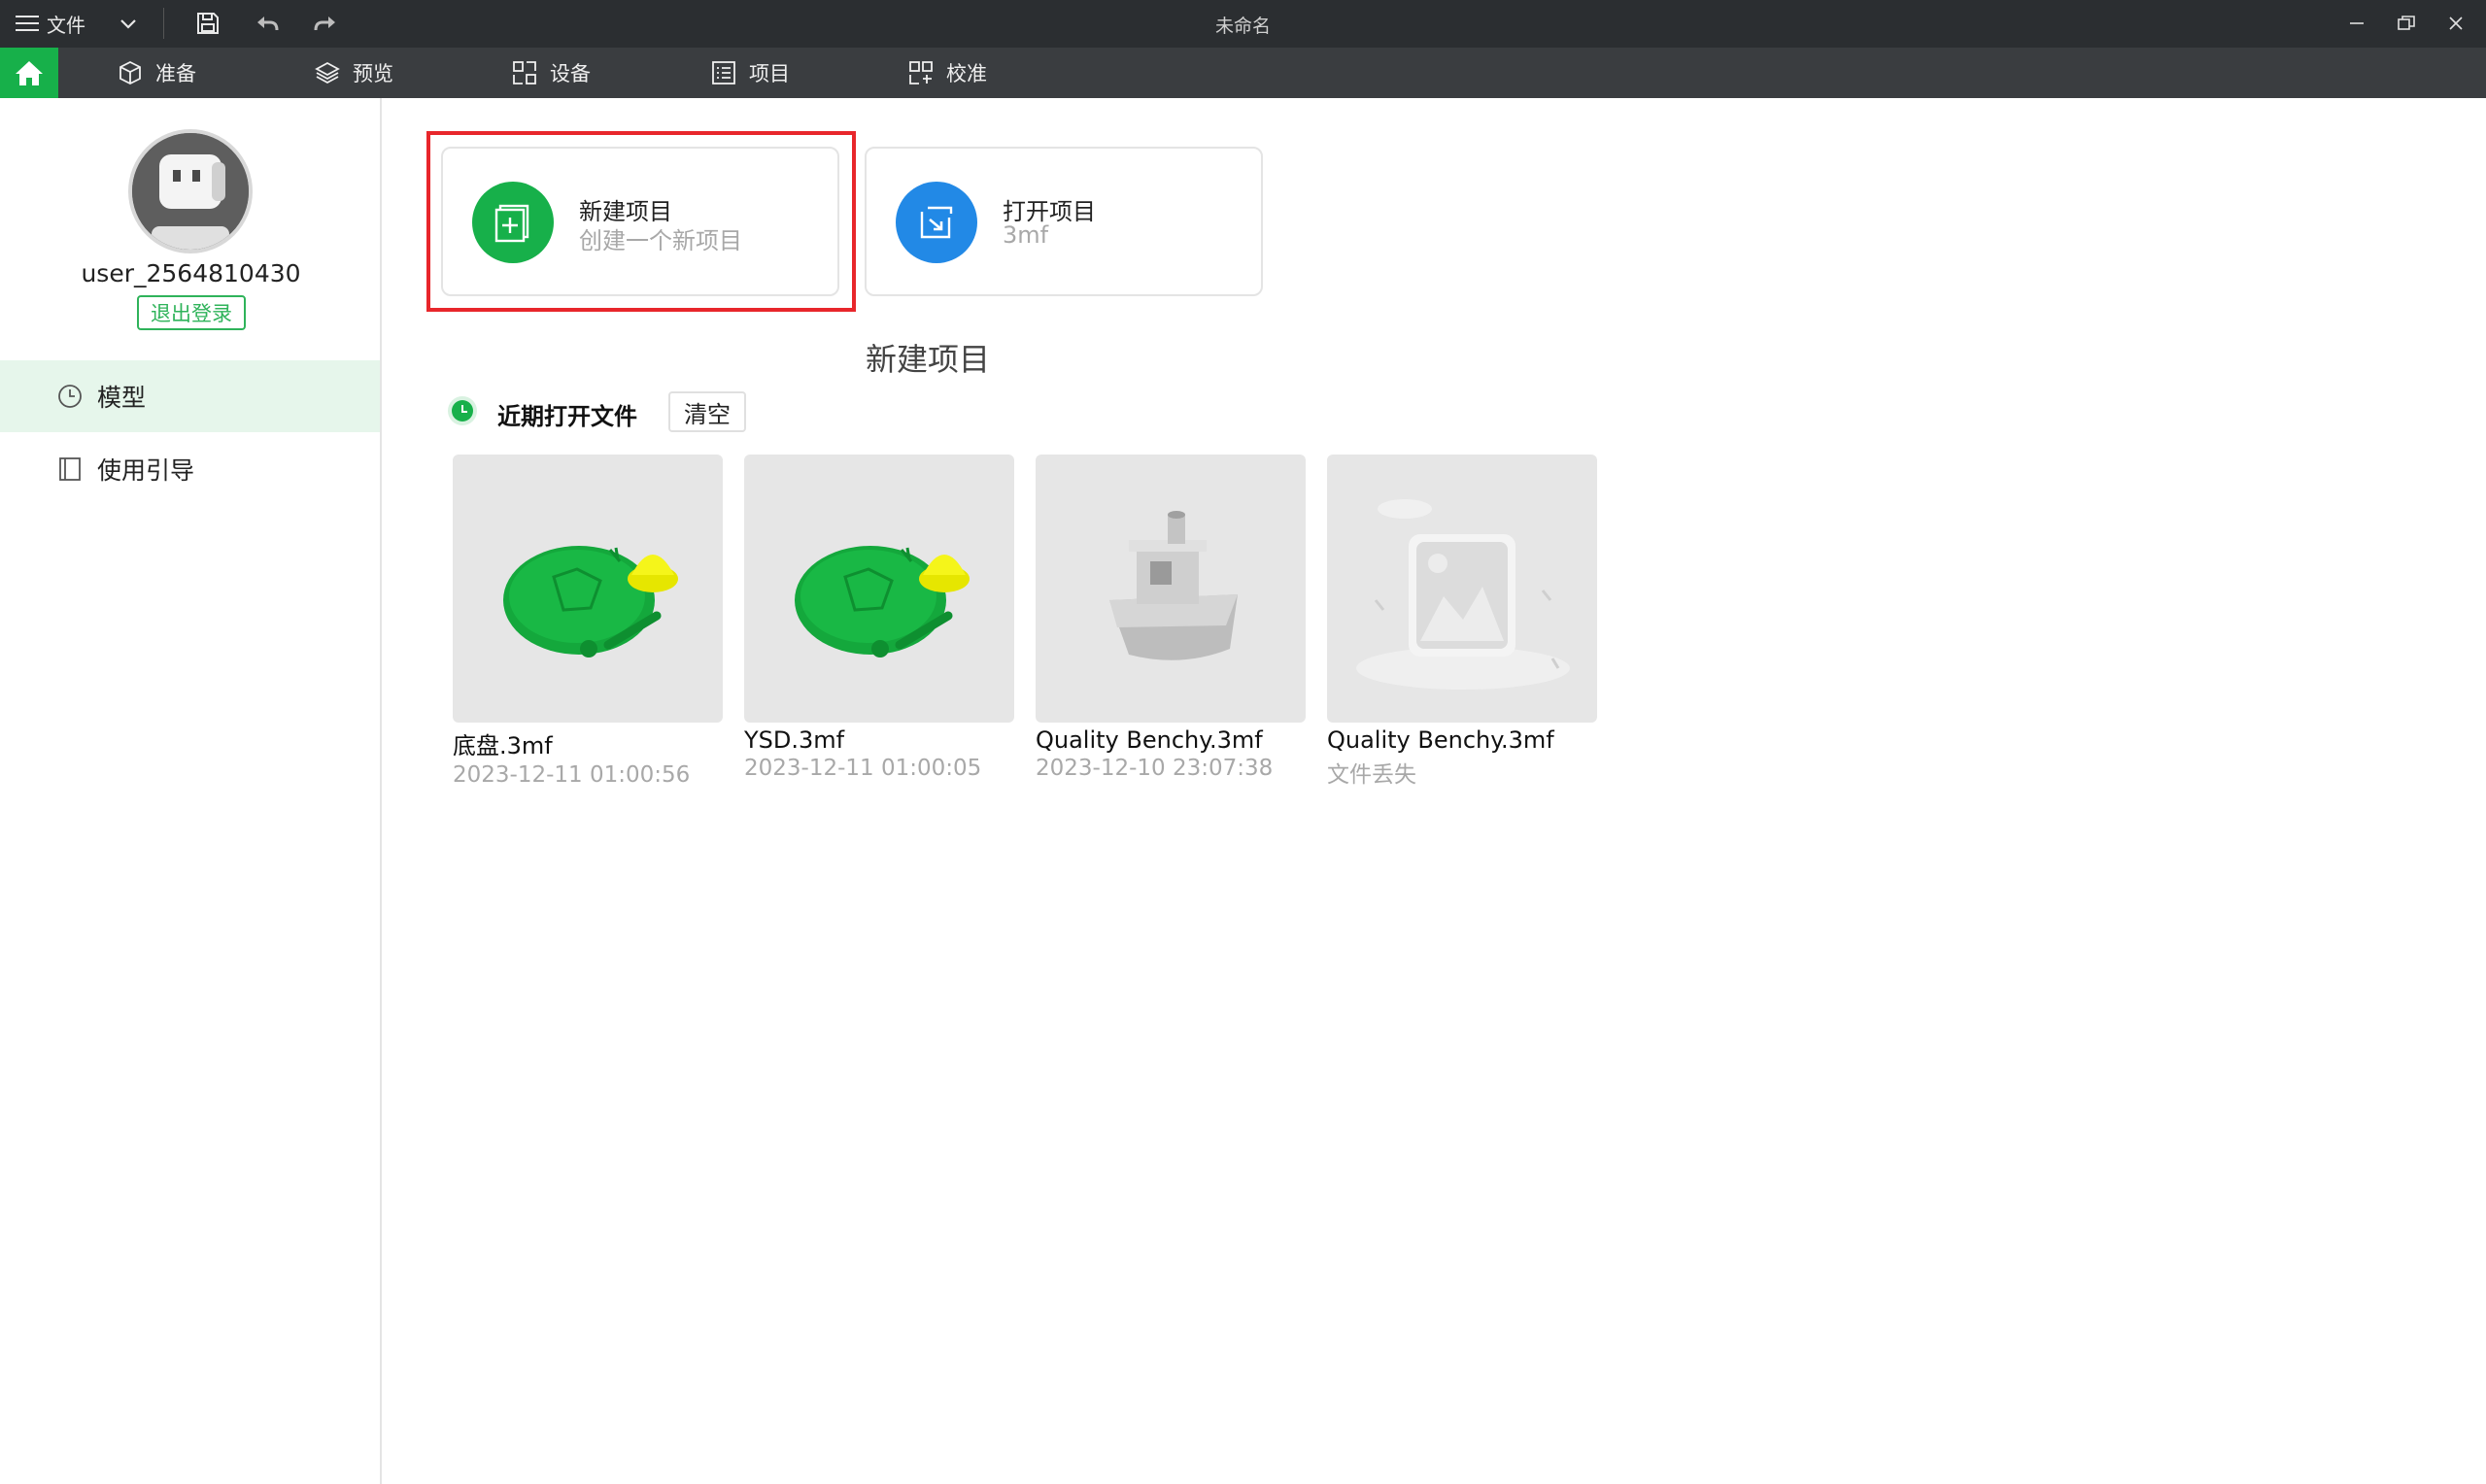  What do you see at coordinates (146, 470) in the screenshot?
I see `sidebar-item-label: 使用引导` at bounding box center [146, 470].